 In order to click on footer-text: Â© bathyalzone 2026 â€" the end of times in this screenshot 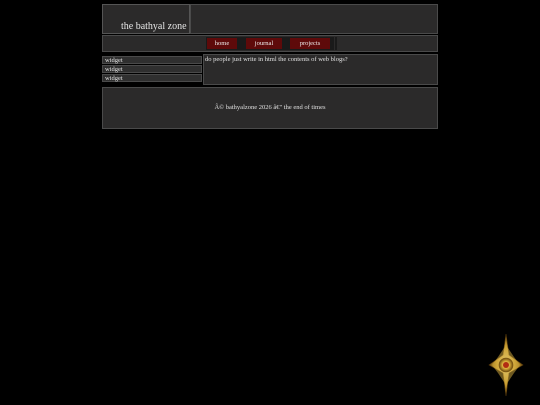, I will do `click(270, 107)`.